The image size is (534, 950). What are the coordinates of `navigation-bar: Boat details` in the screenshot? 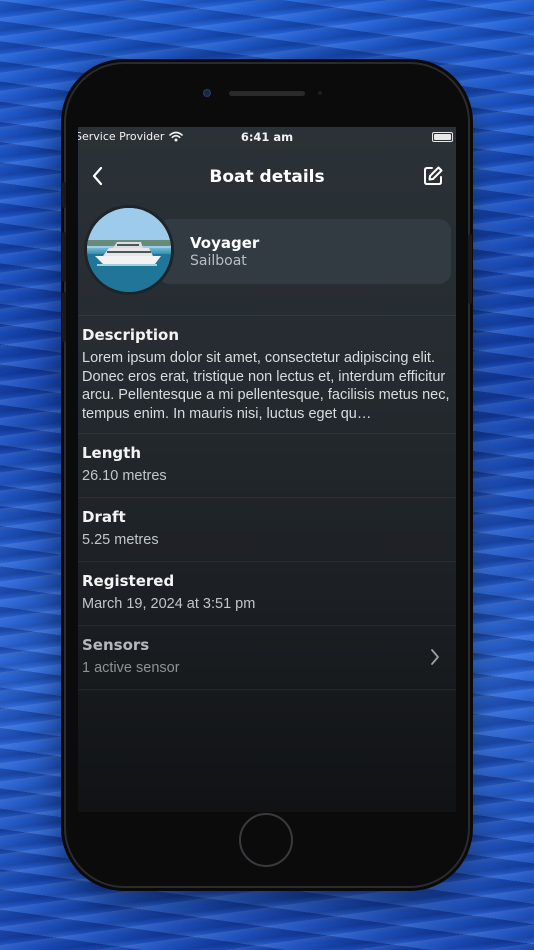 It's located at (267, 176).